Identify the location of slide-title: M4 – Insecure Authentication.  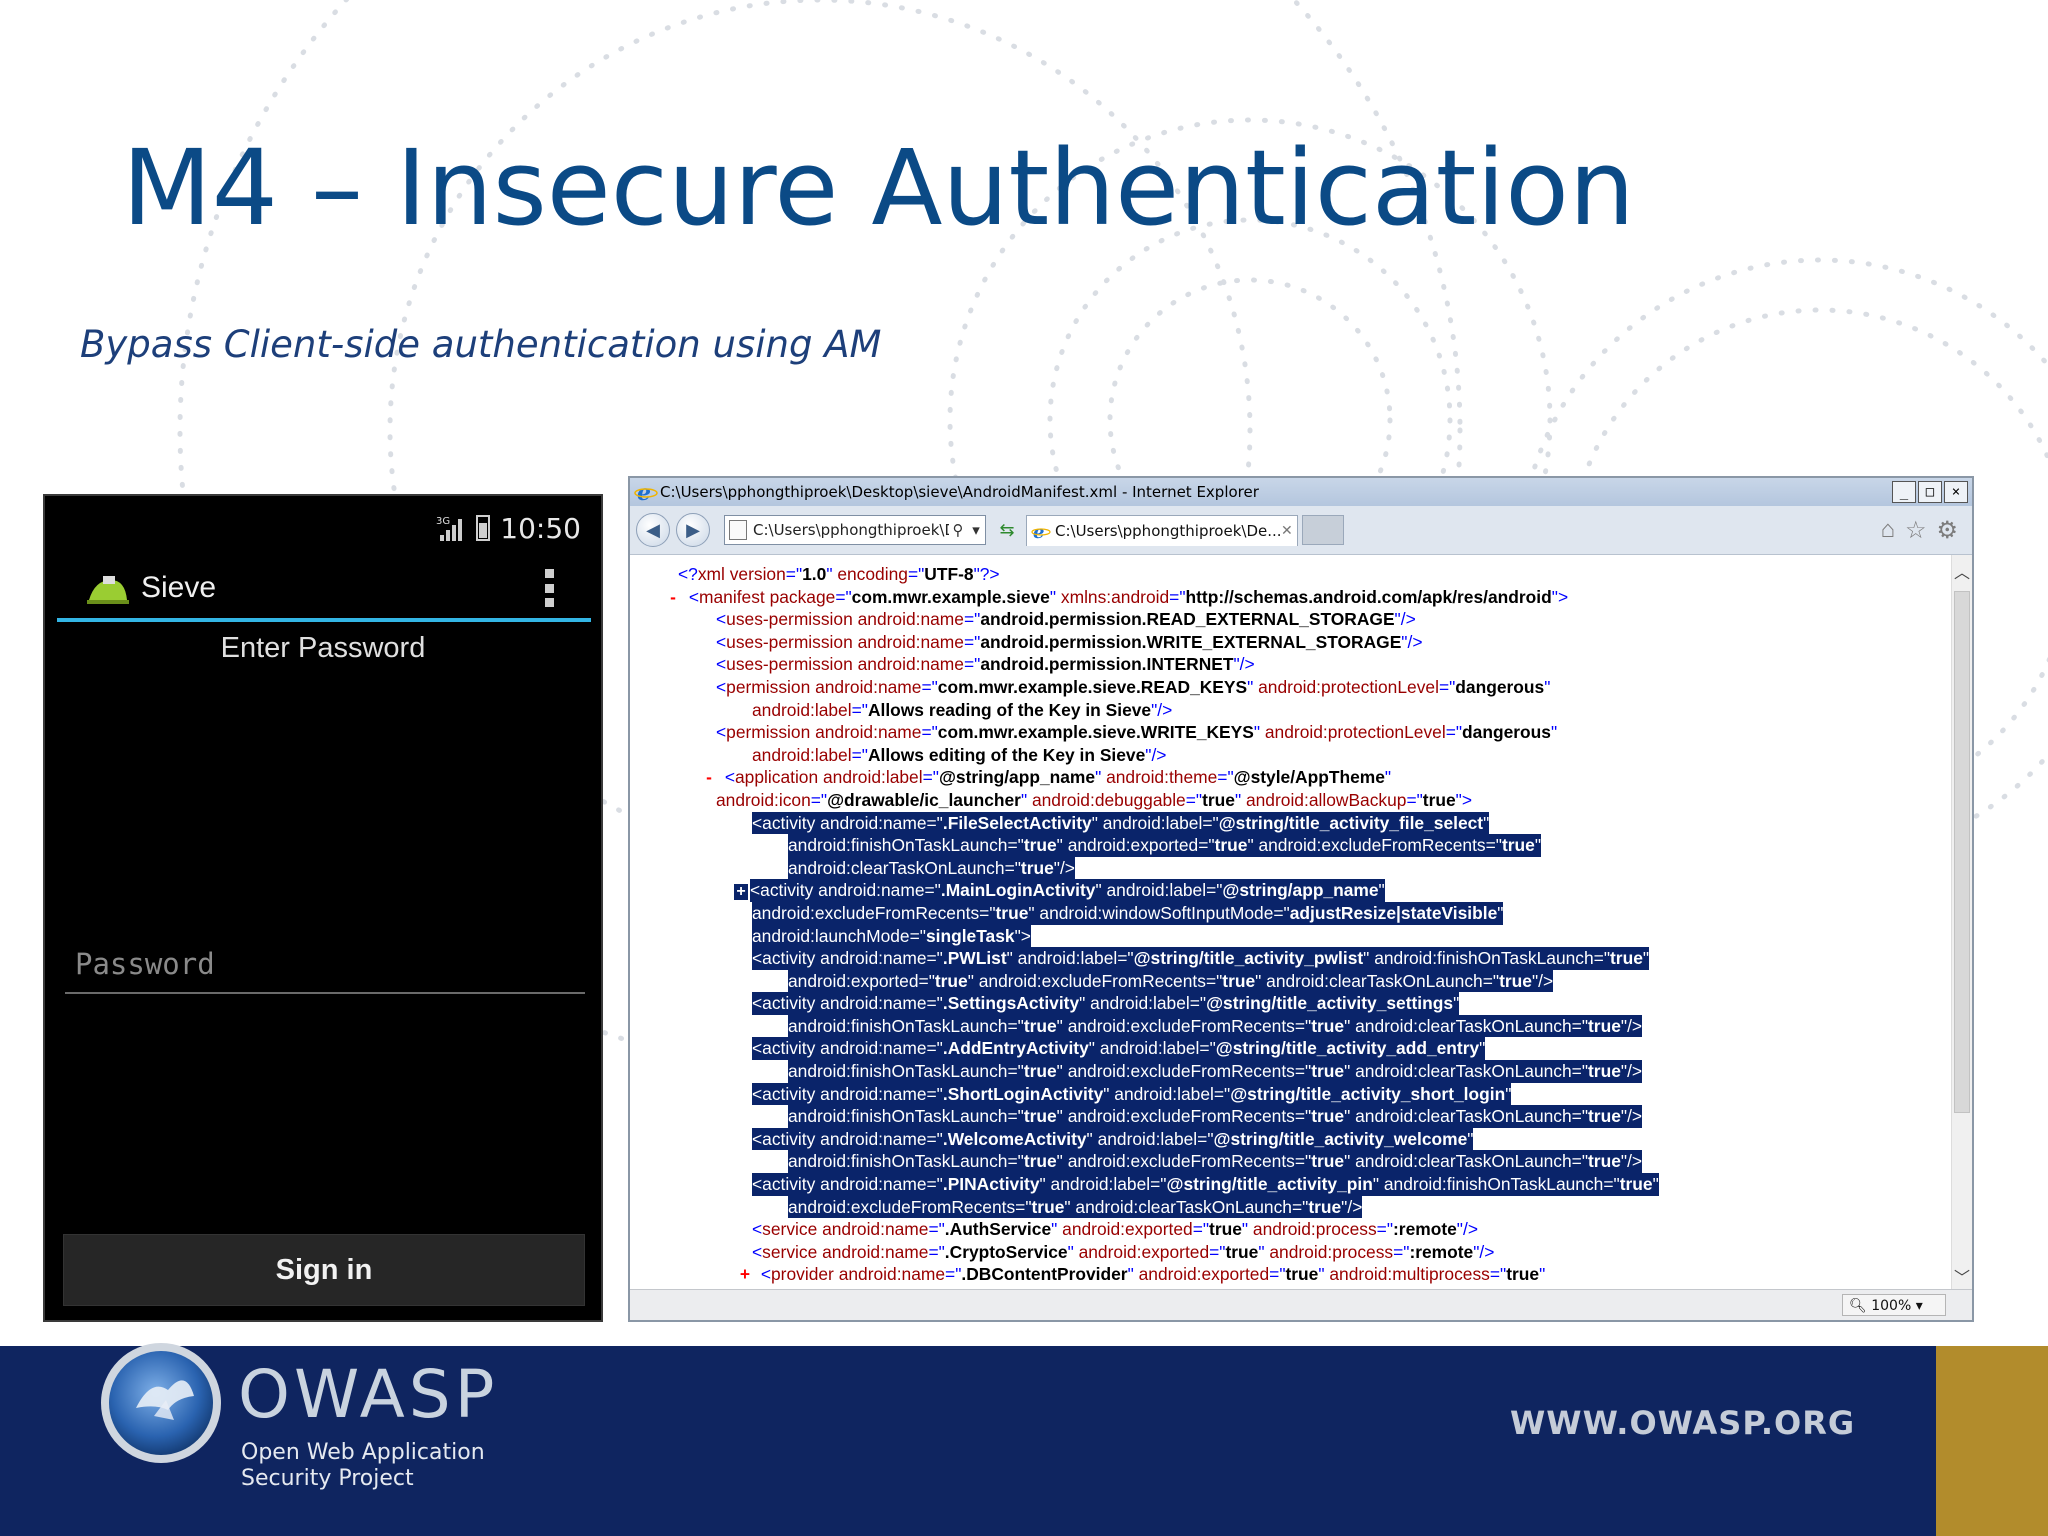
(878, 188).